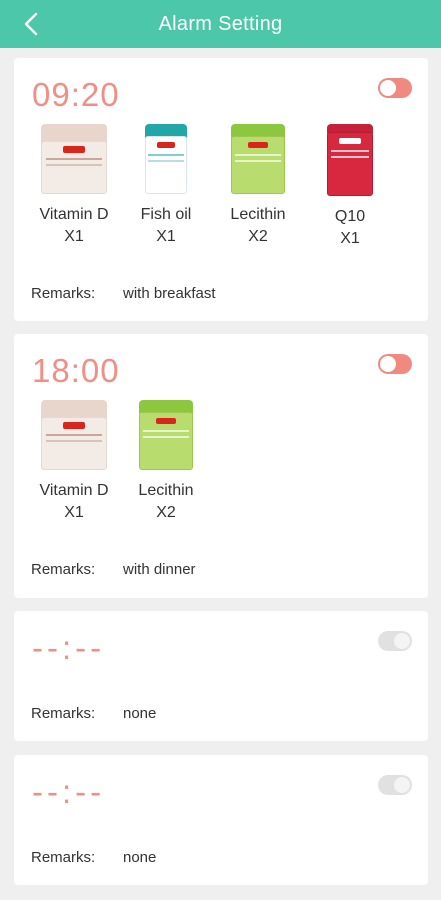 This screenshot has height=900, width=441. I want to click on back-button, so click(31, 24).